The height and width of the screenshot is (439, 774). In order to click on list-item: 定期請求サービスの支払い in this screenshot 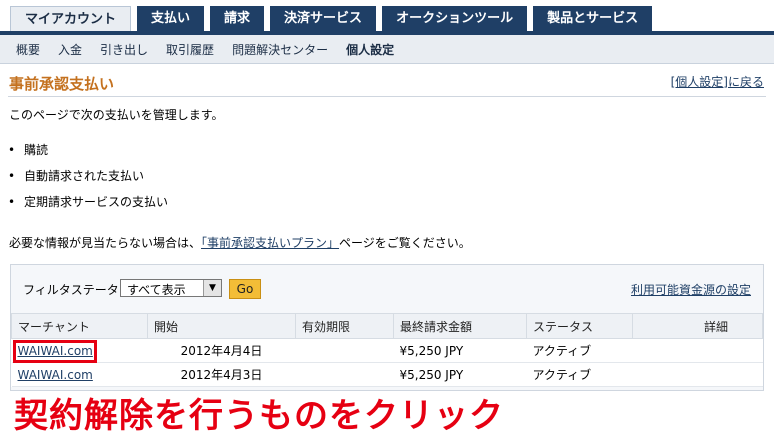, I will do `click(88, 205)`.